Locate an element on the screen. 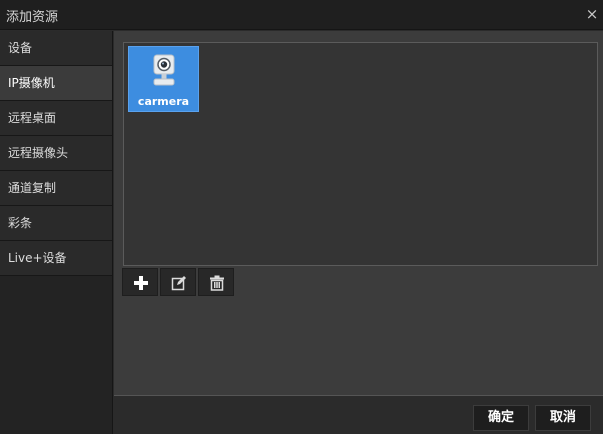  cancel-button: 取消 is located at coordinates (563, 418).